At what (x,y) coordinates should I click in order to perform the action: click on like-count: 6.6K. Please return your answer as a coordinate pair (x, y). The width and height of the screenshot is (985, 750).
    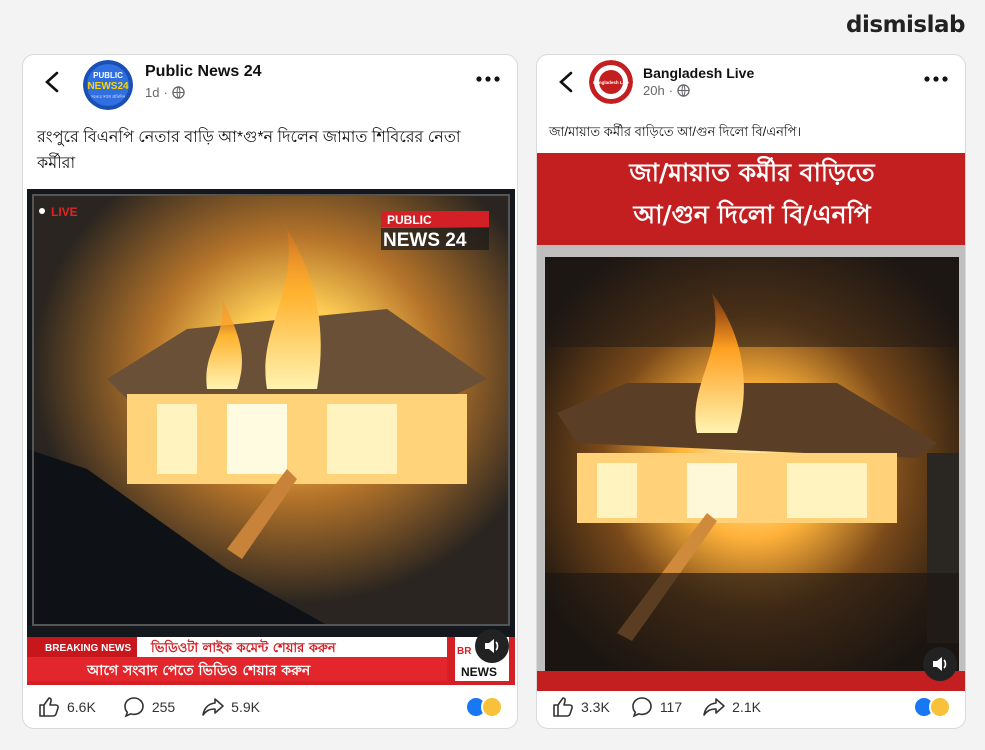
    Looking at the image, I should click on (81, 707).